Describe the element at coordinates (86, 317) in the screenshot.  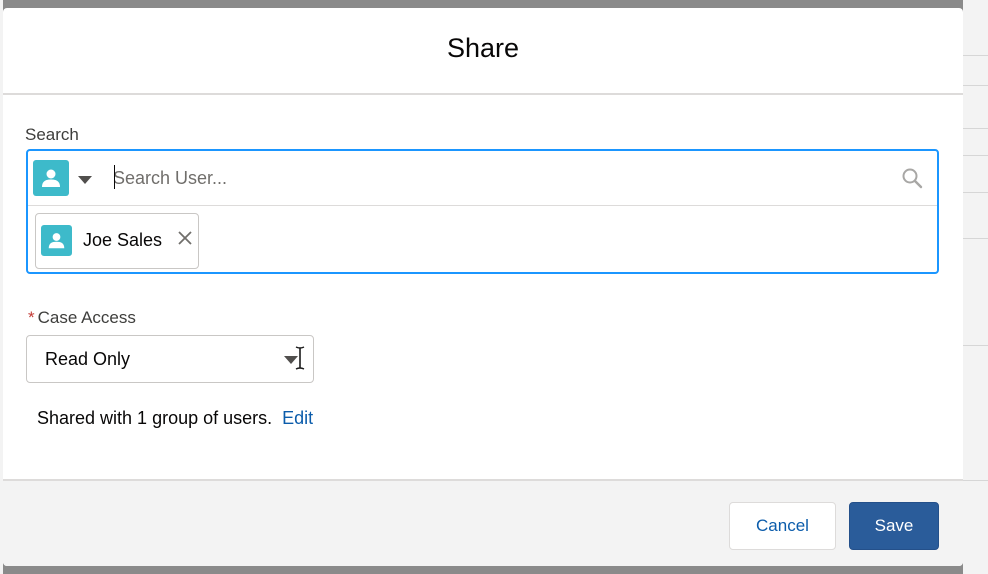
I see `case-access-label-text: Case Access` at that location.